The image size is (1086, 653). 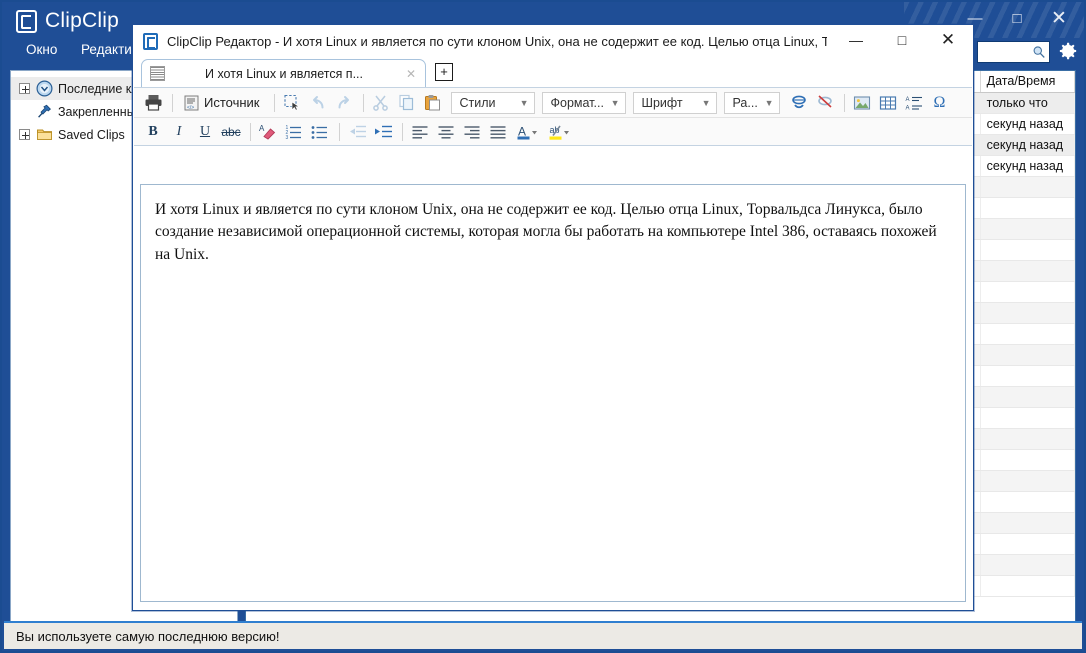 I want to click on paste-button, so click(x=433, y=102).